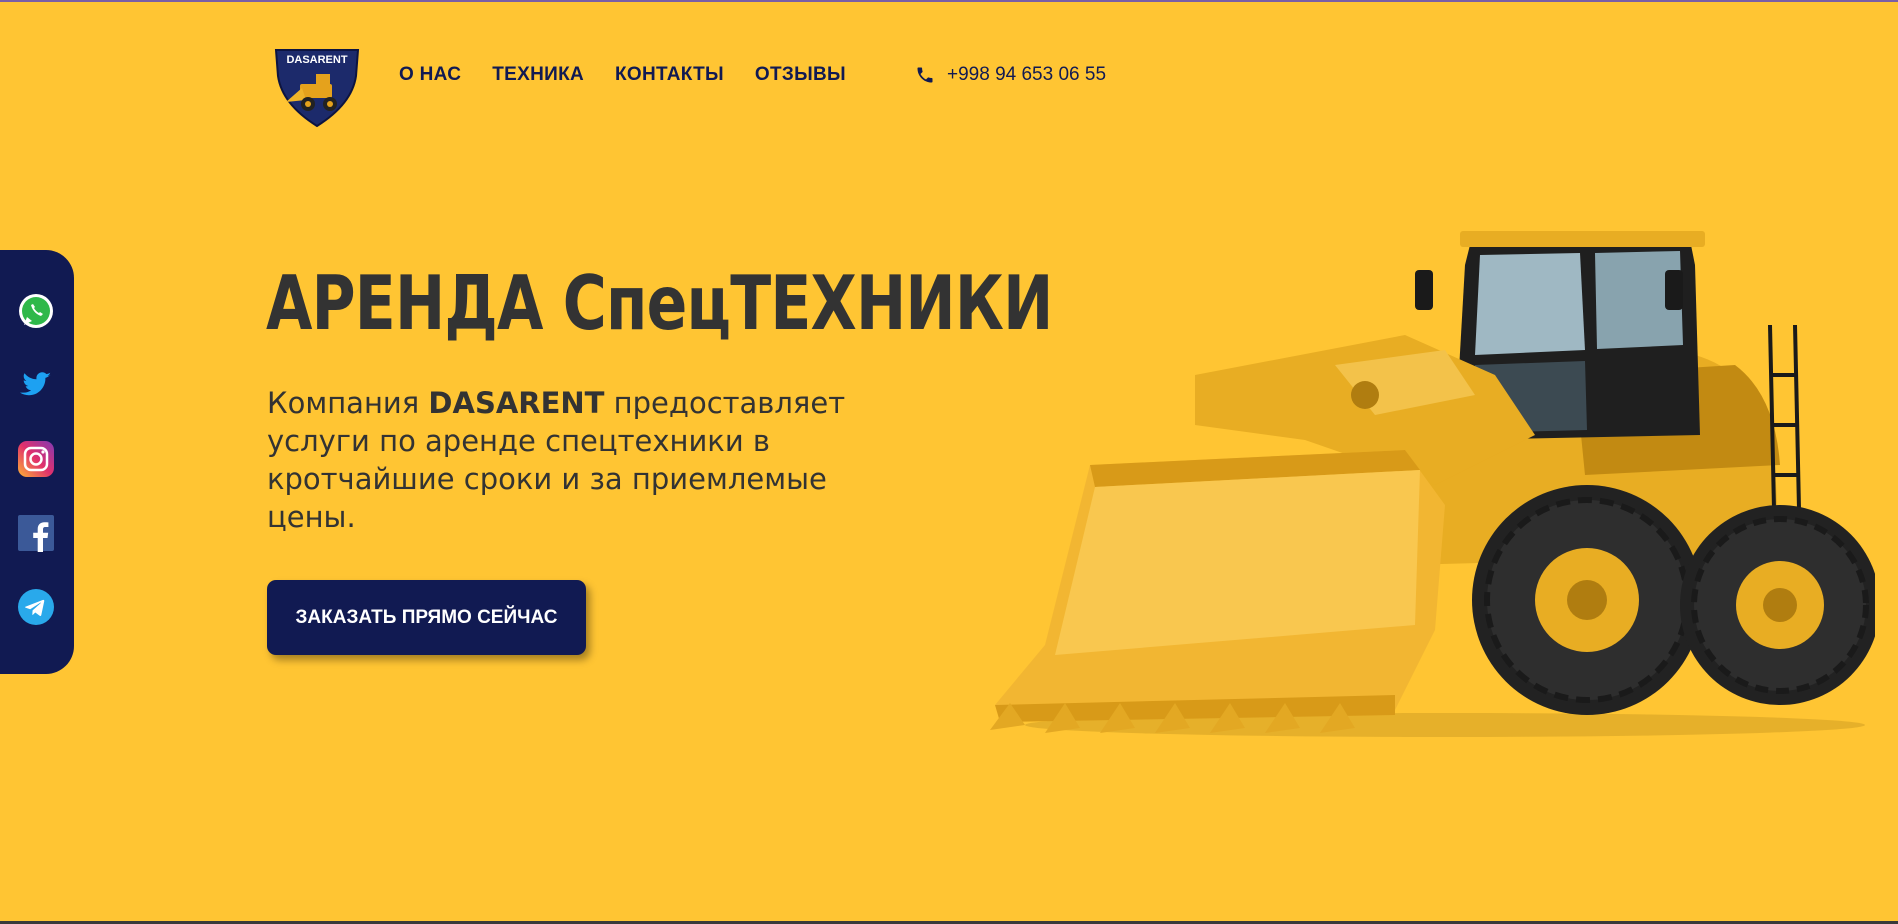 The width and height of the screenshot is (1898, 924). Describe the element at coordinates (925, 75) in the screenshot. I see `phone-icon` at that location.